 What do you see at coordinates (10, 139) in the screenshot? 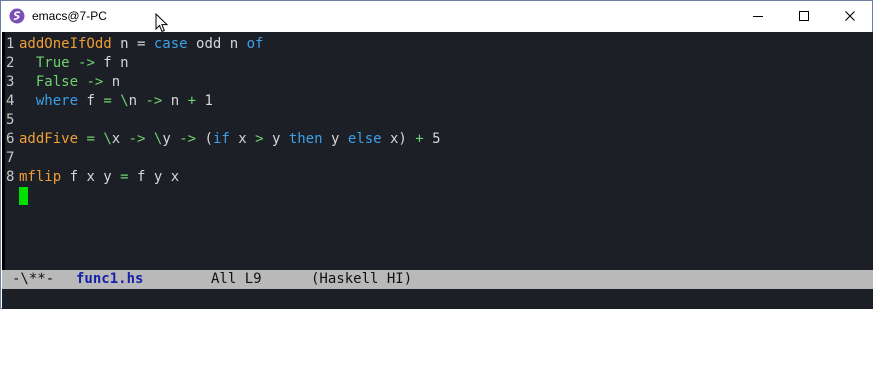
I see `line-number: 6` at bounding box center [10, 139].